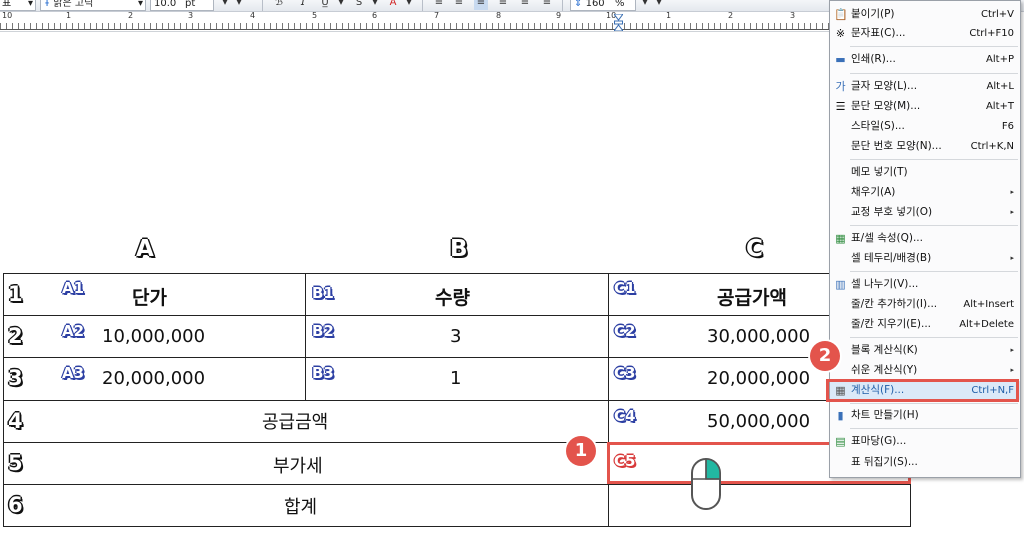  I want to click on cell-ab5: 부가세, so click(298, 465).